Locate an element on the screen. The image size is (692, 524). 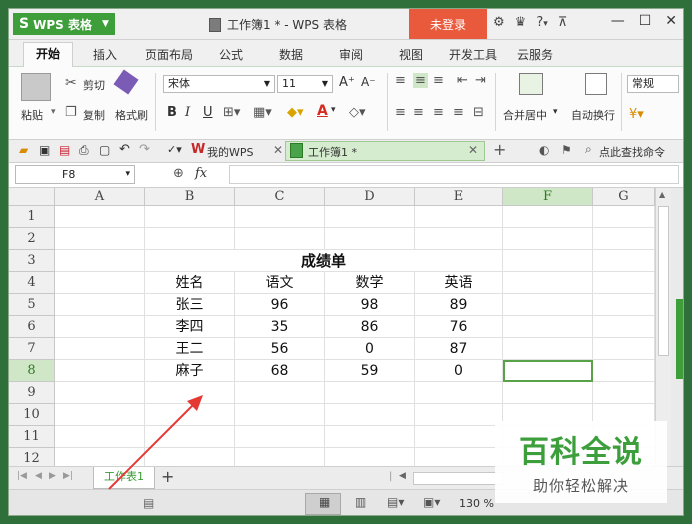
align-bottom-icon: ≡ is located at coordinates (438, 80).